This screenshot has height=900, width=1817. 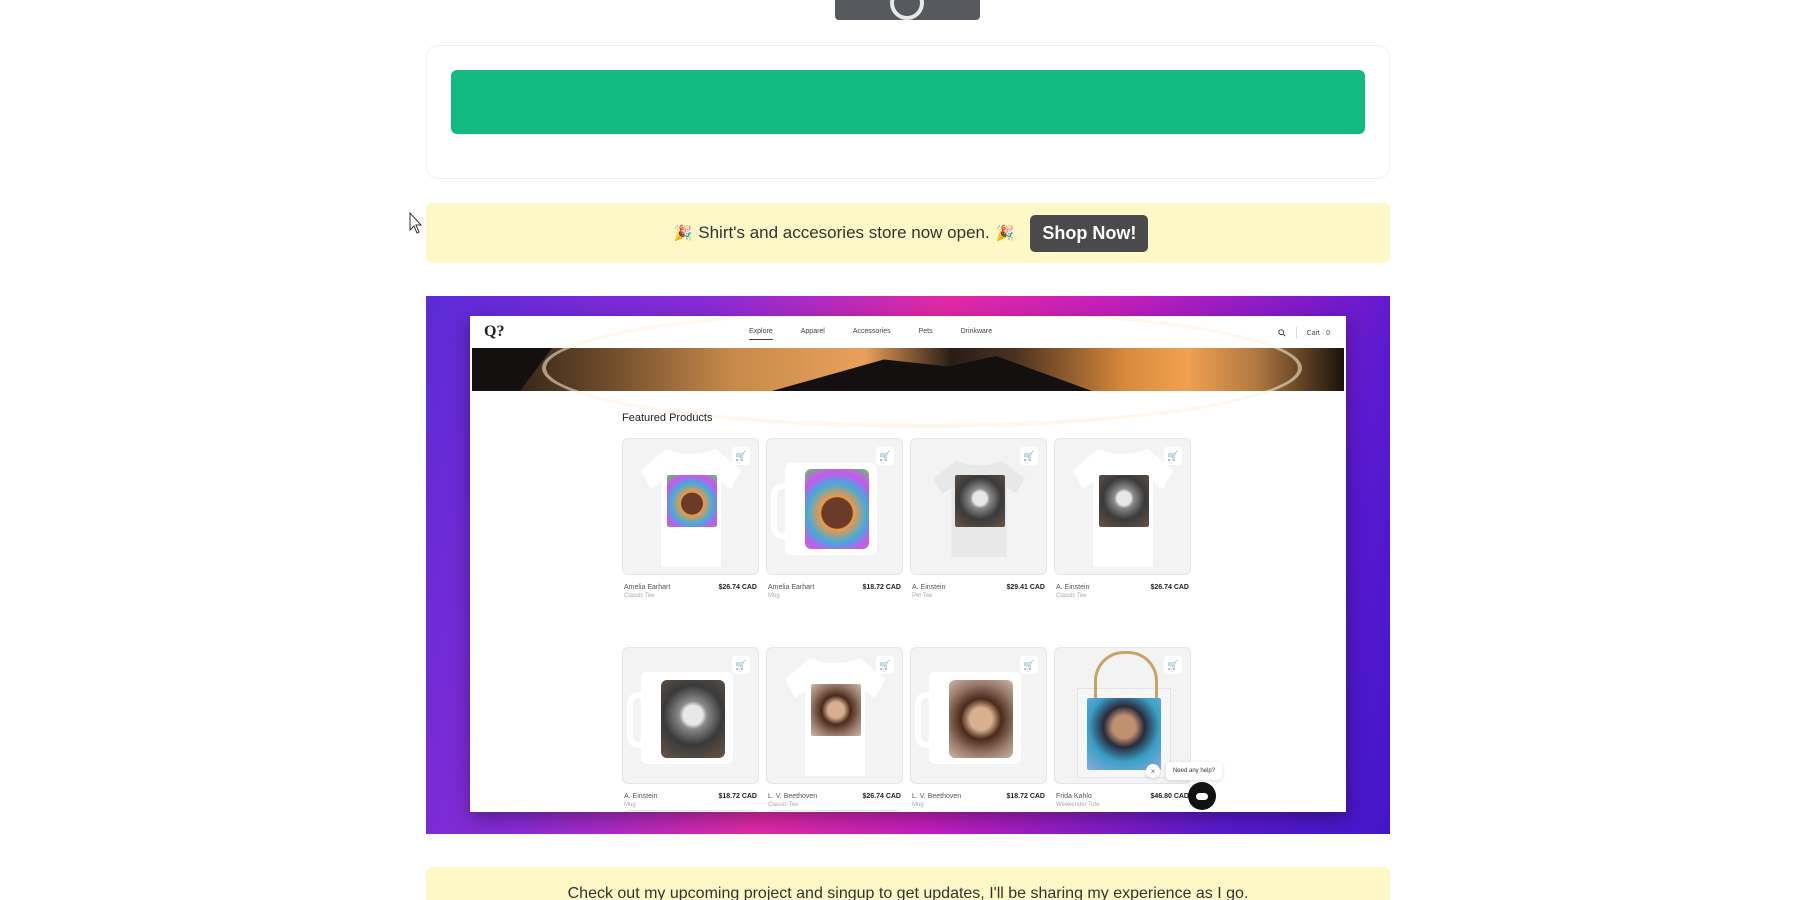 What do you see at coordinates (1153, 771) in the screenshot?
I see `close-icon: ×` at bounding box center [1153, 771].